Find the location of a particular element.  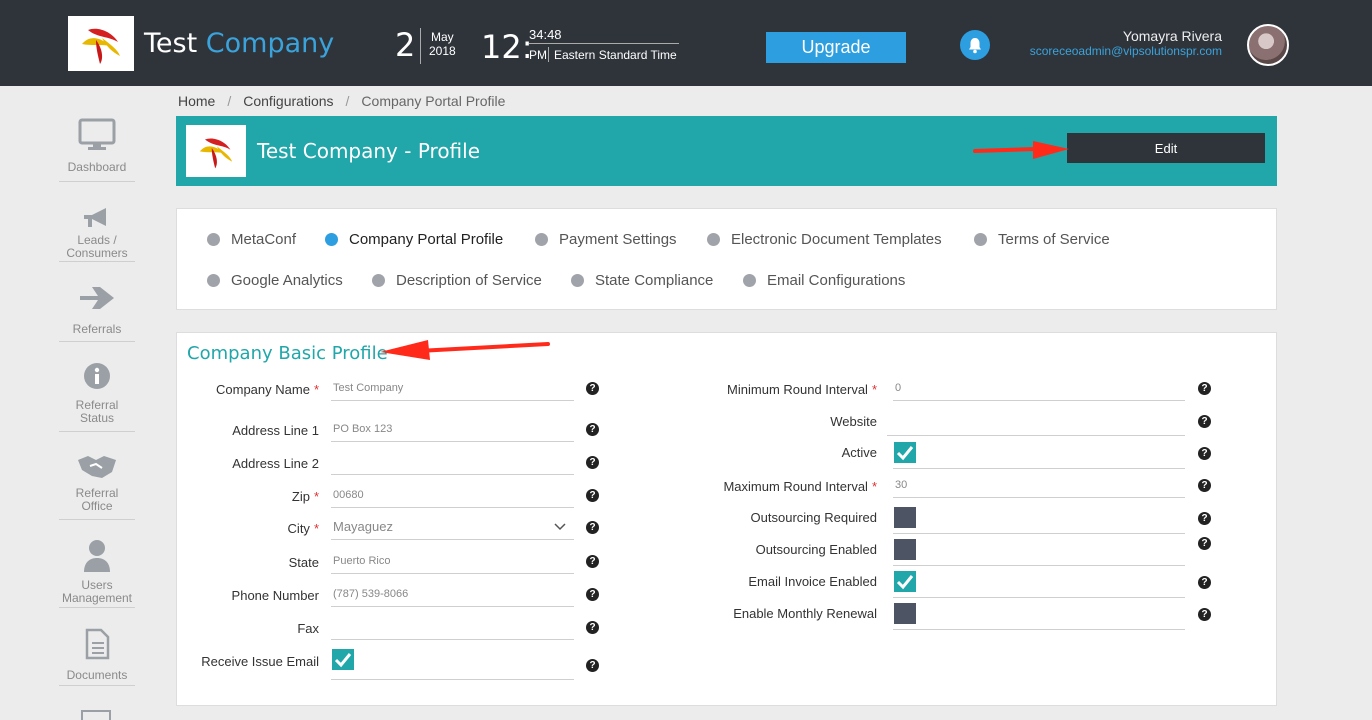

tab-label: Email Configurations is located at coordinates (836, 280).